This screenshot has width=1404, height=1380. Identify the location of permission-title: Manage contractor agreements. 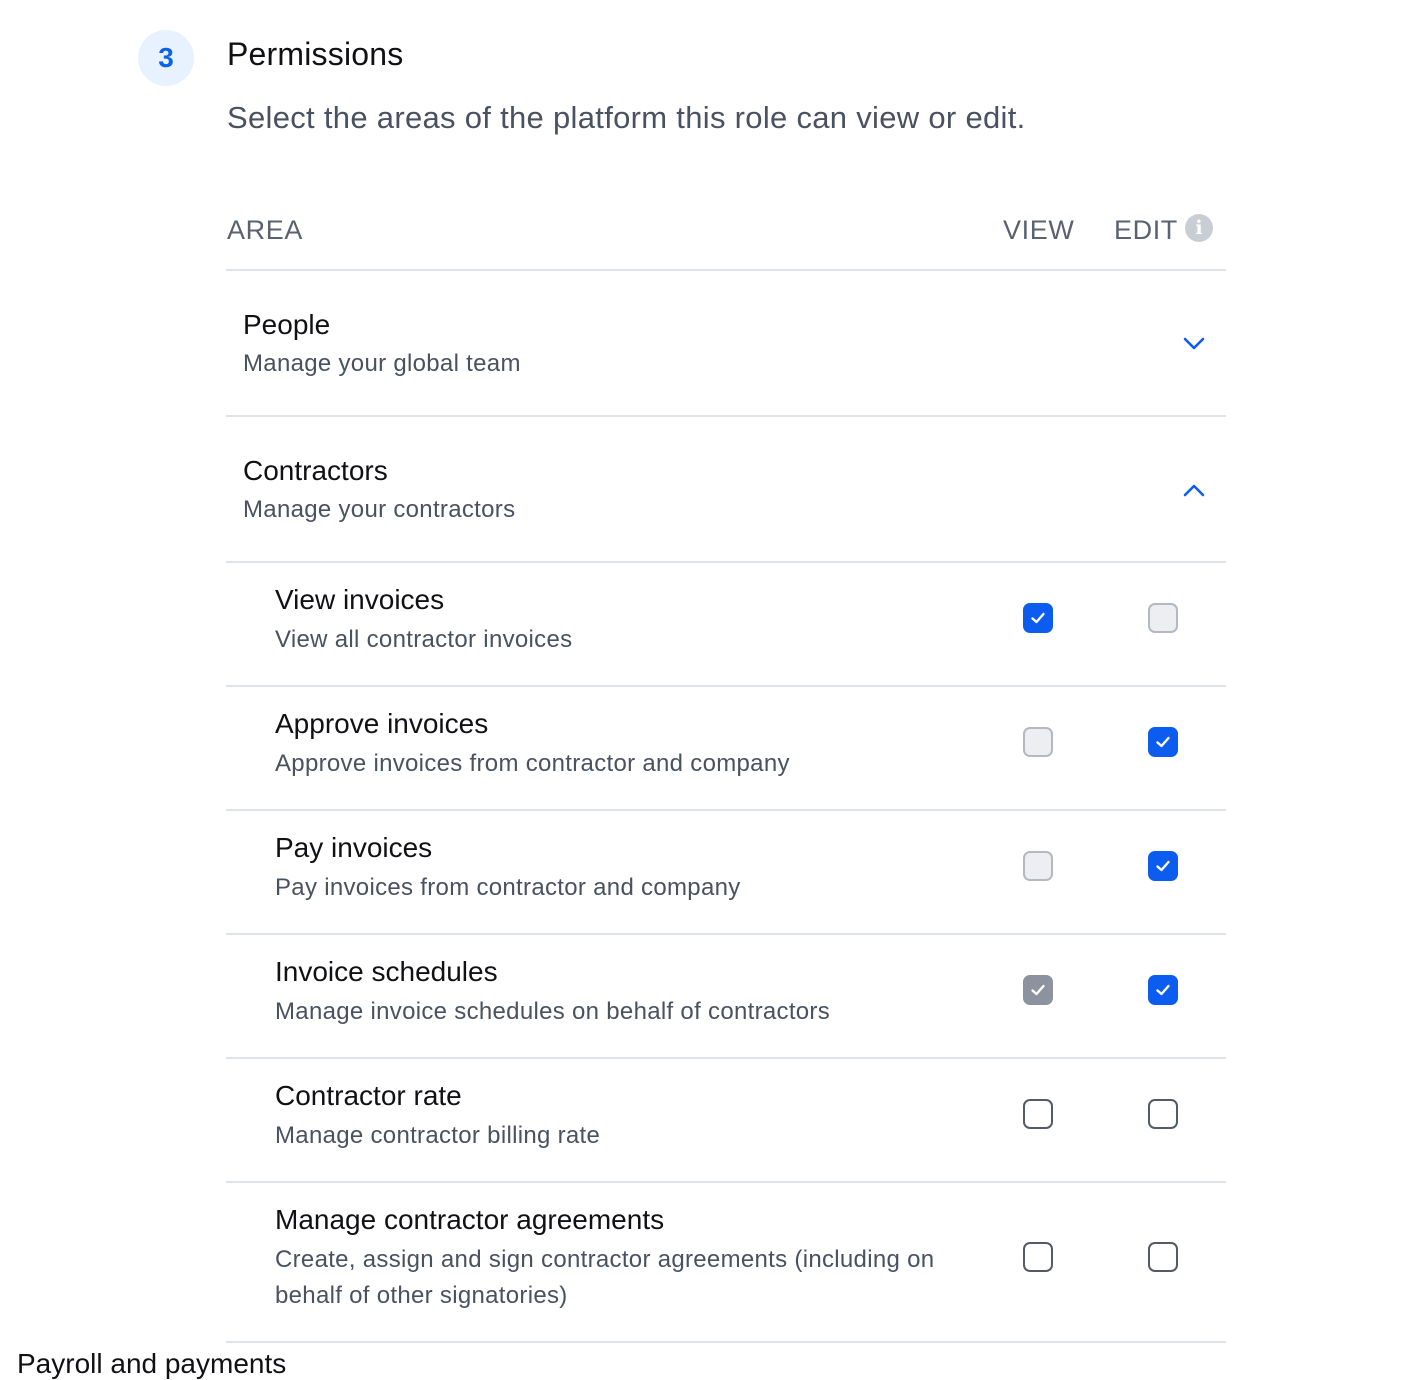
(470, 1219).